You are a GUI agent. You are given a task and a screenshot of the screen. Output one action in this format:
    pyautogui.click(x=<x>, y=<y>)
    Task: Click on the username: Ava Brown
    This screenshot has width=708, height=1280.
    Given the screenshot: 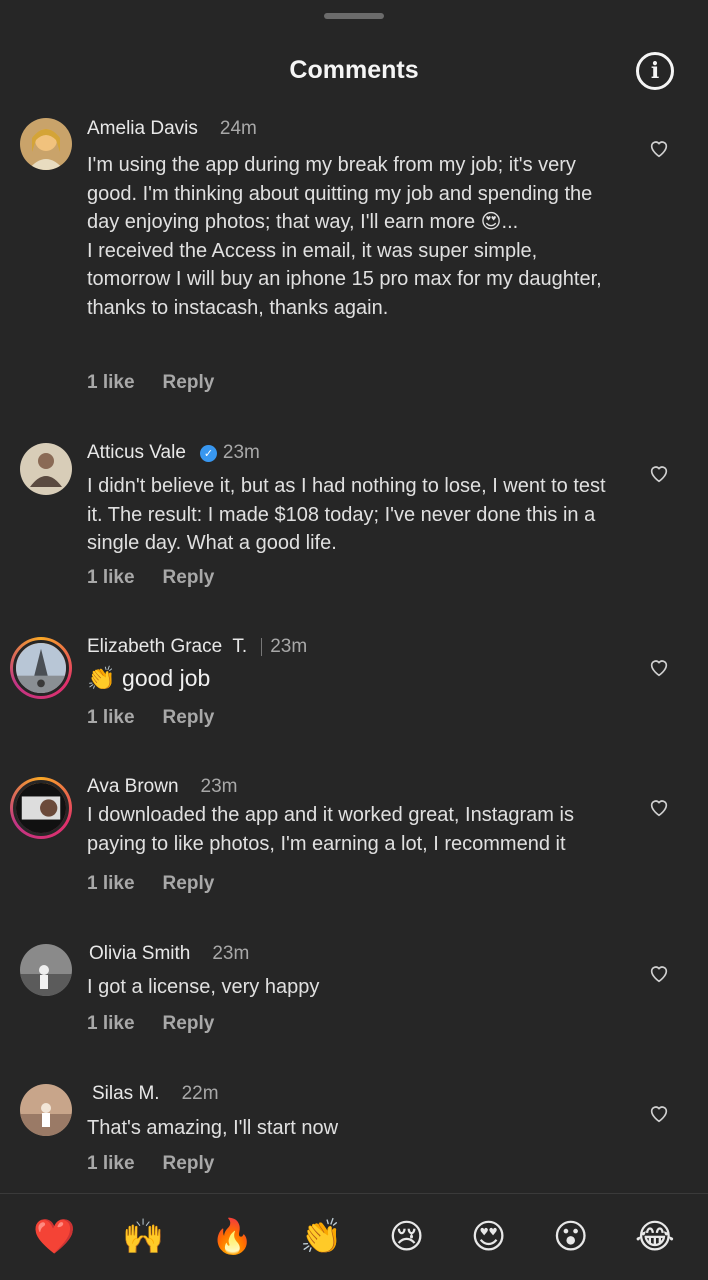 What is the action you would take?
    pyautogui.click(x=133, y=787)
    